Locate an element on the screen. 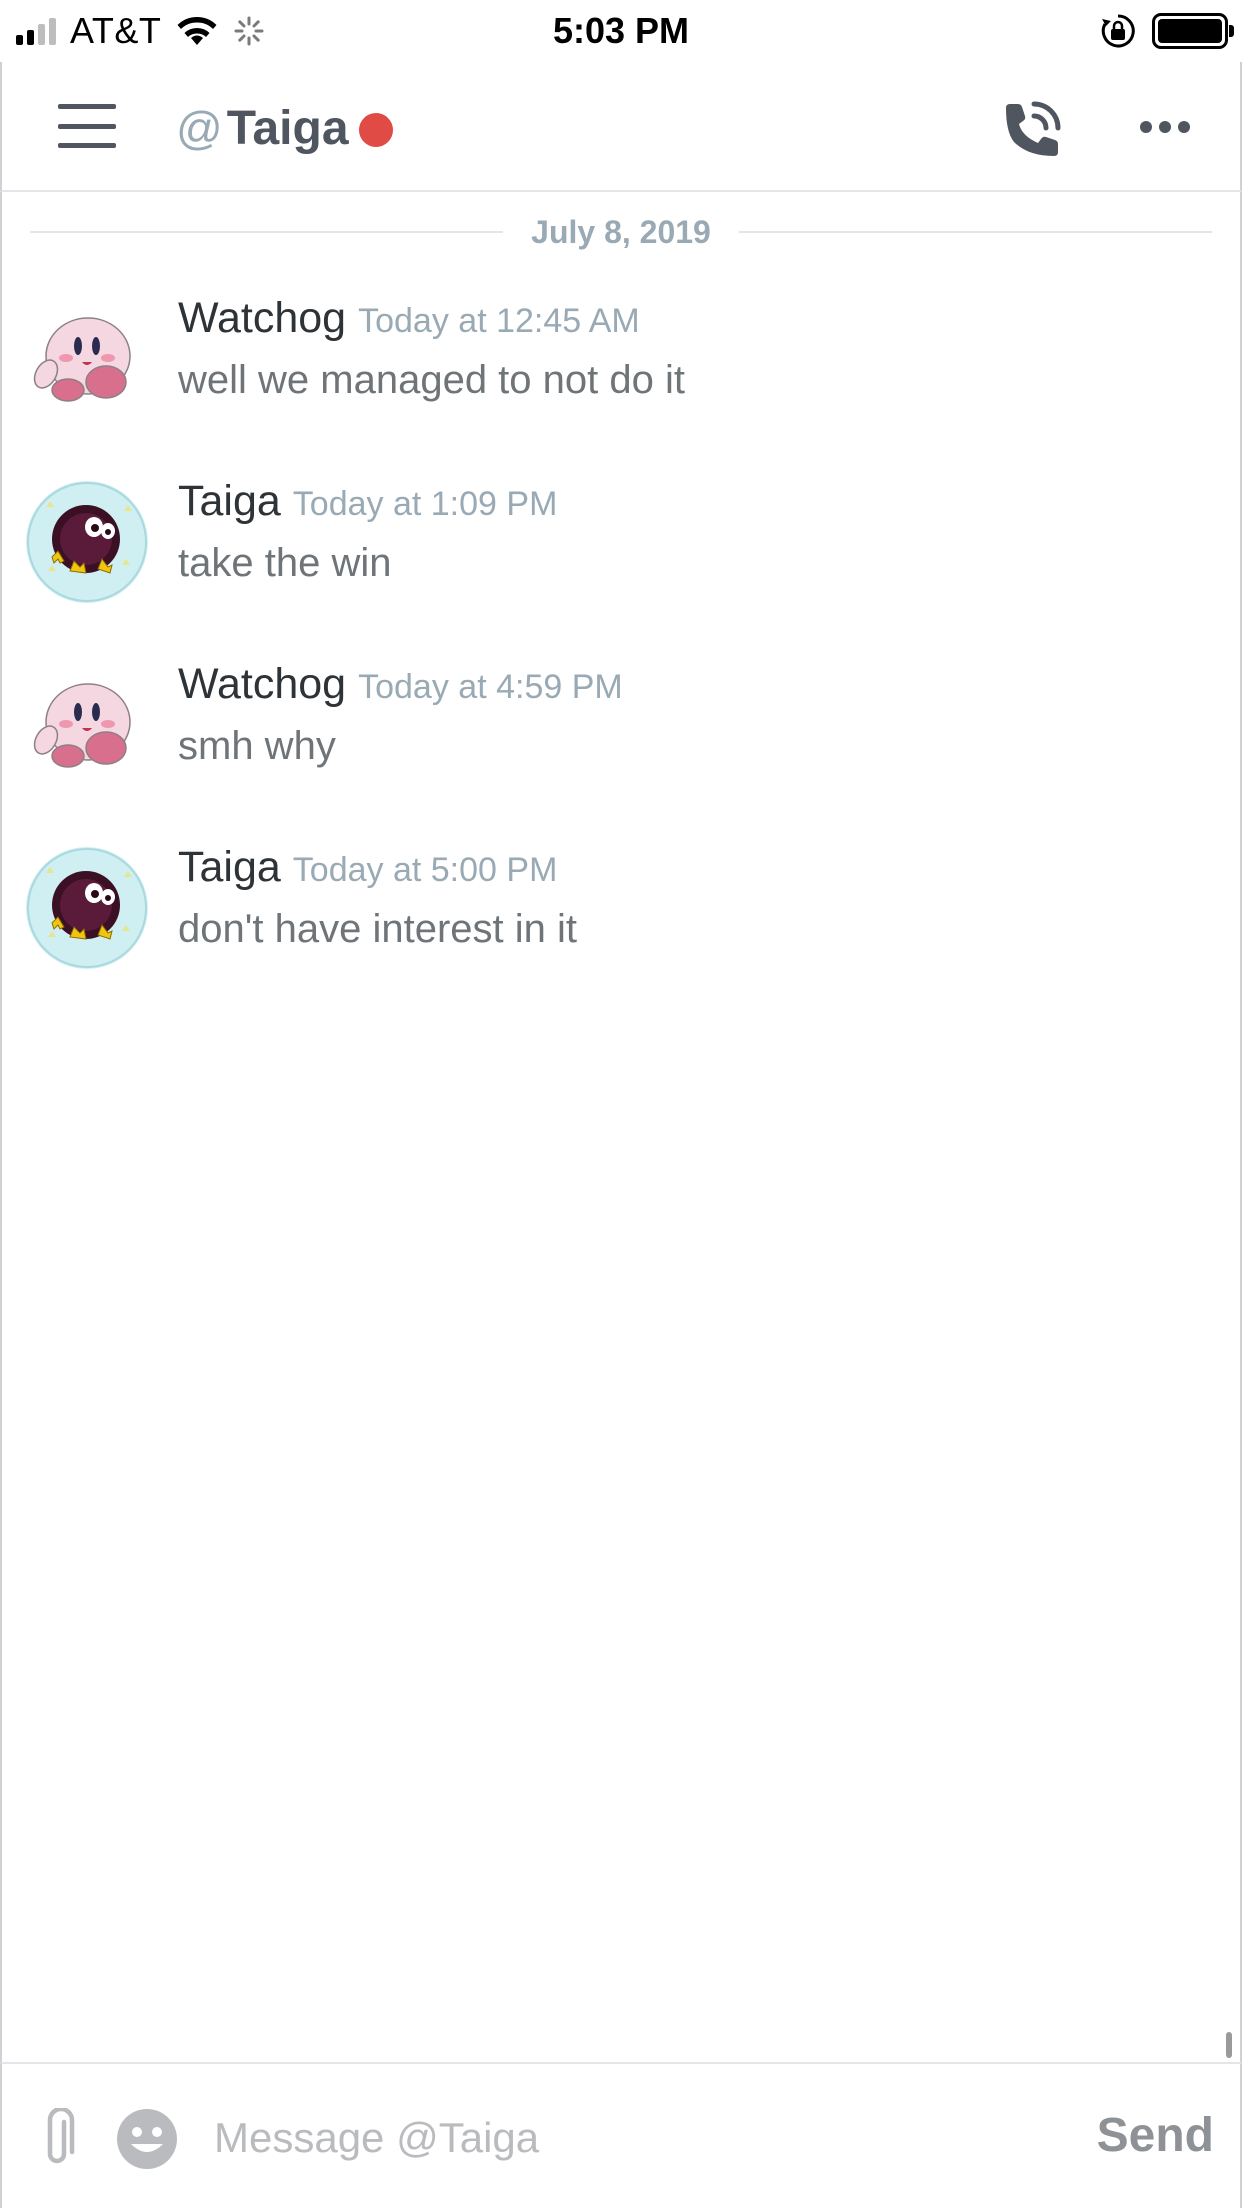 This screenshot has height=2208, width=1242. message-text: smh why is located at coordinates (257, 746).